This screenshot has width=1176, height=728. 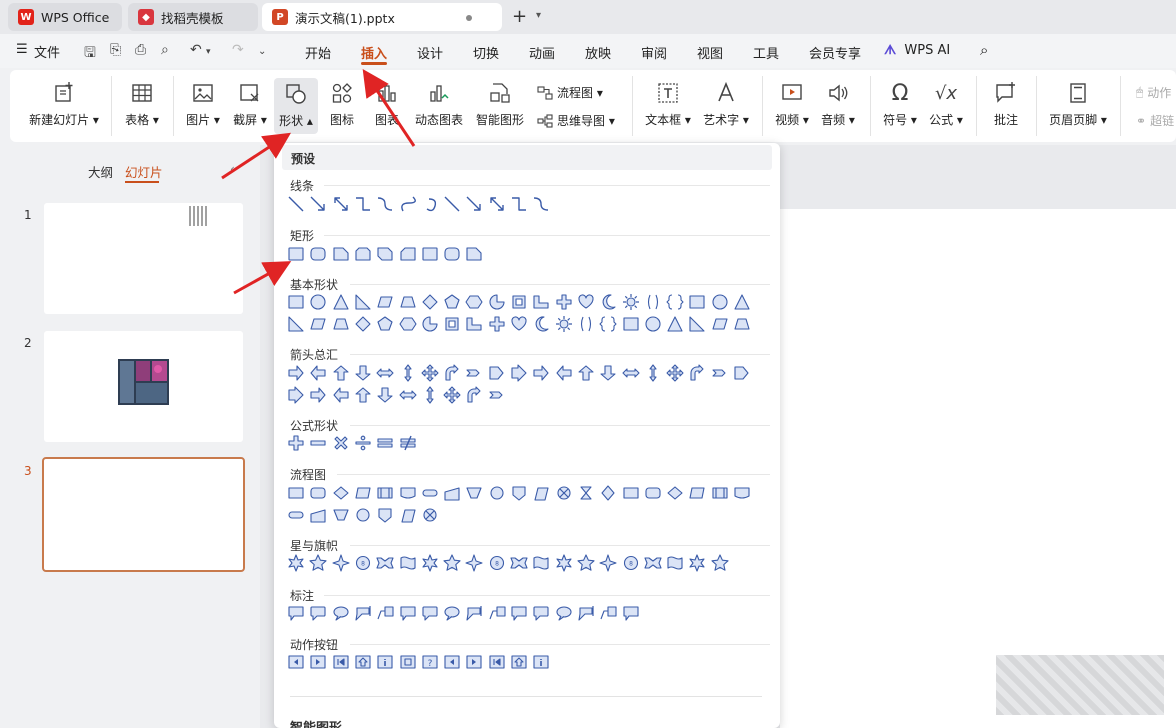 What do you see at coordinates (238, 50) in the screenshot?
I see `redo-icon: ↷` at bounding box center [238, 50].